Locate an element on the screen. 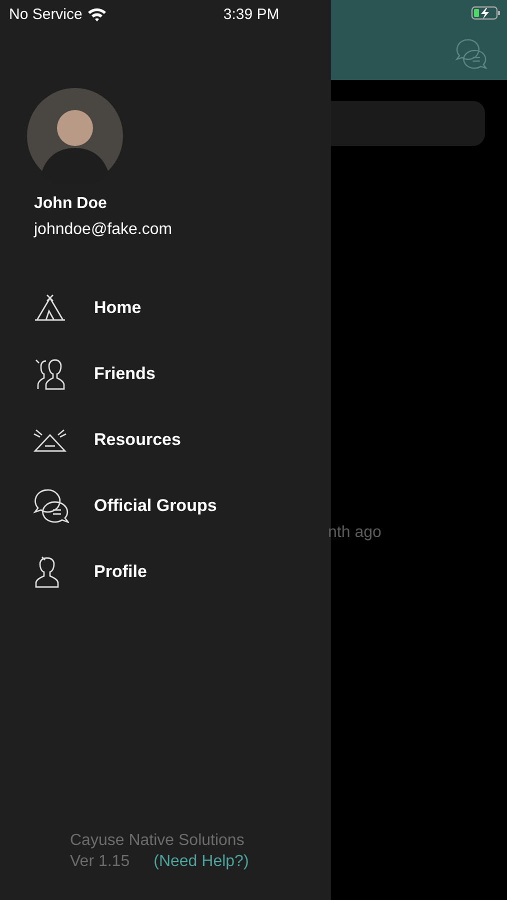  menu-item: Friends is located at coordinates (165, 374).